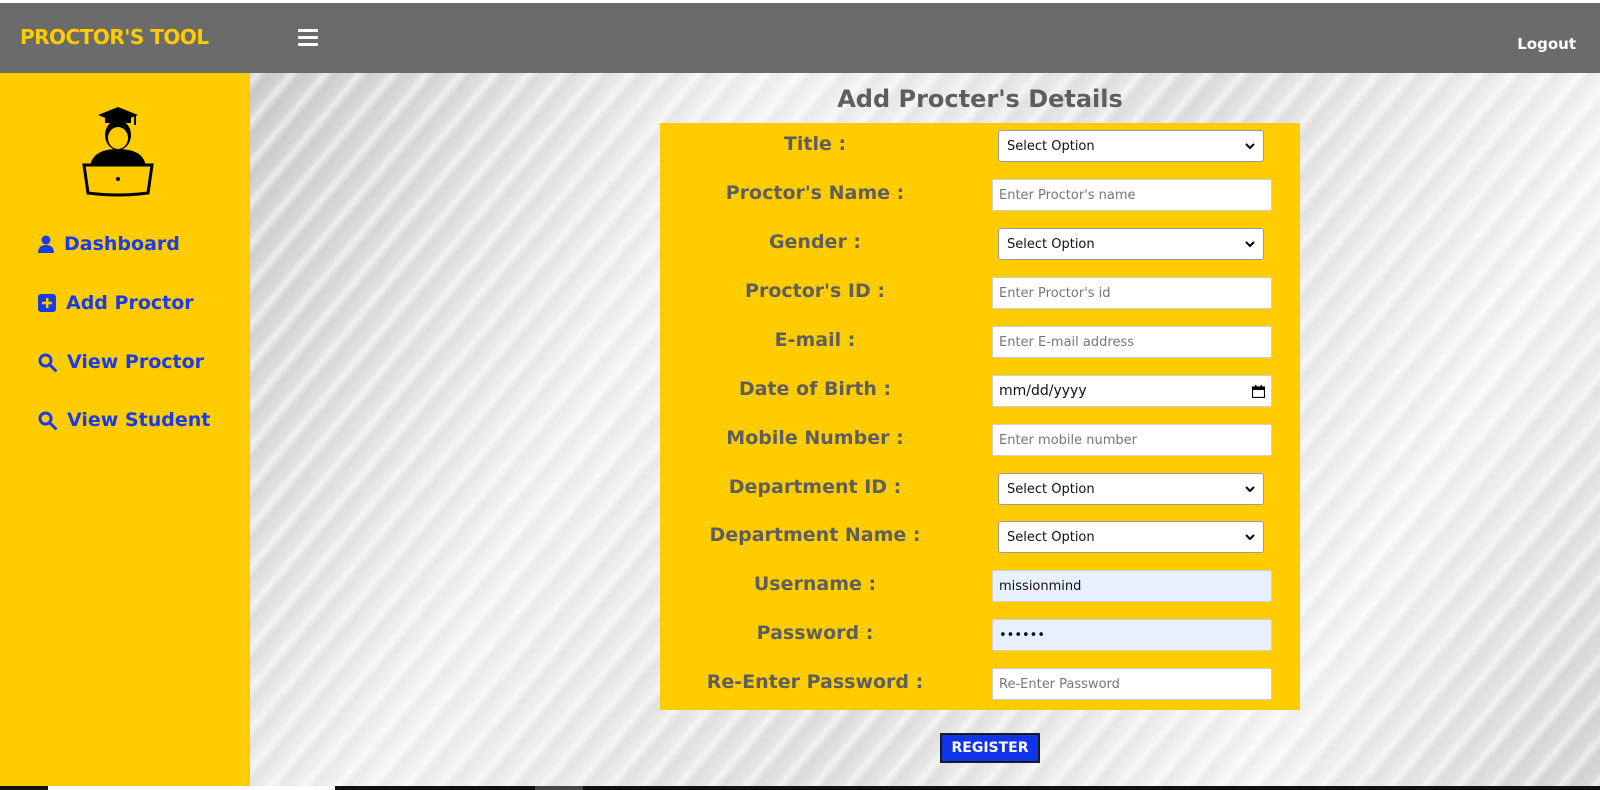 This screenshot has width=1600, height=790. Describe the element at coordinates (980, 341) in the screenshot. I see `form-row-email: E-mail :` at that location.